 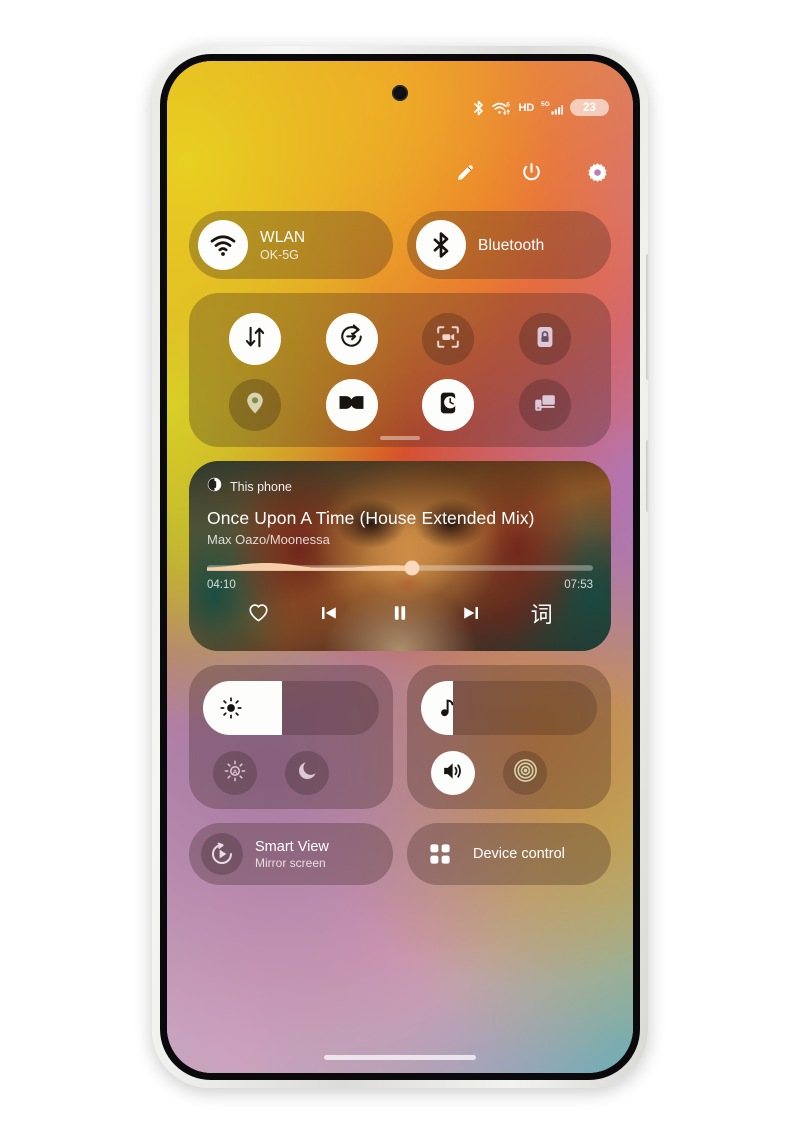 I want to click on toggle-grid, so click(x=400, y=370).